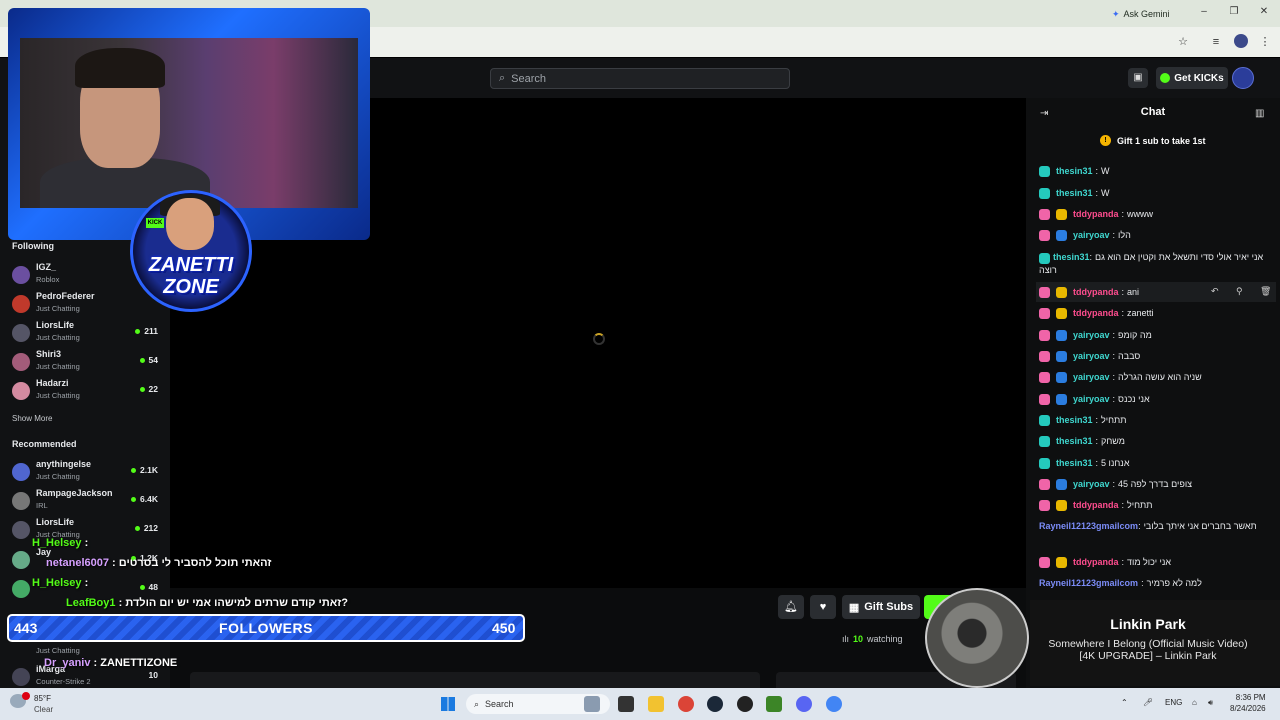 The height and width of the screenshot is (720, 1280). What do you see at coordinates (592, 704) in the screenshot?
I see `thumbnail-app-icon` at bounding box center [592, 704].